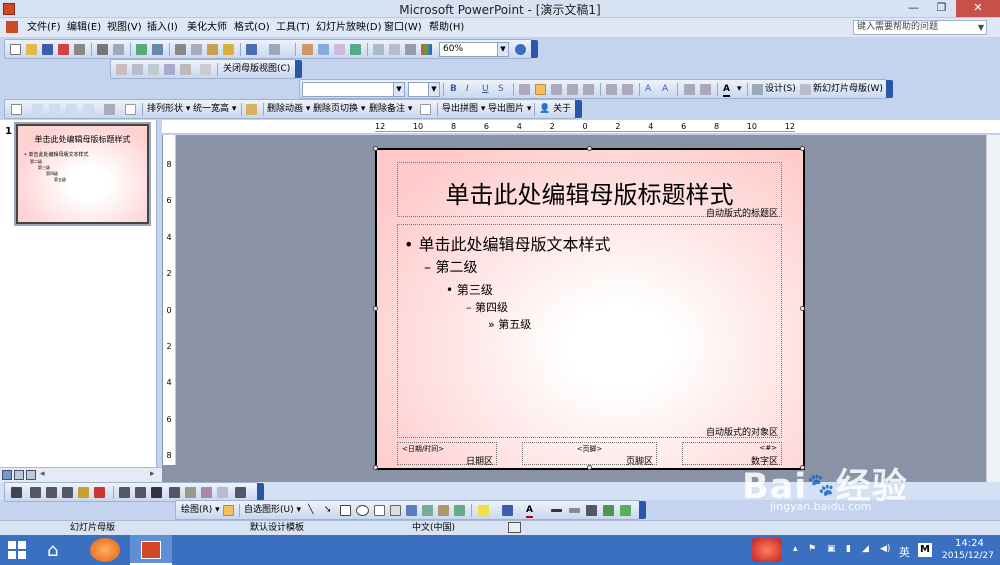 The width and height of the screenshot is (1000, 565). I want to click on chevron-down-icon: ▾, so click(739, 89).